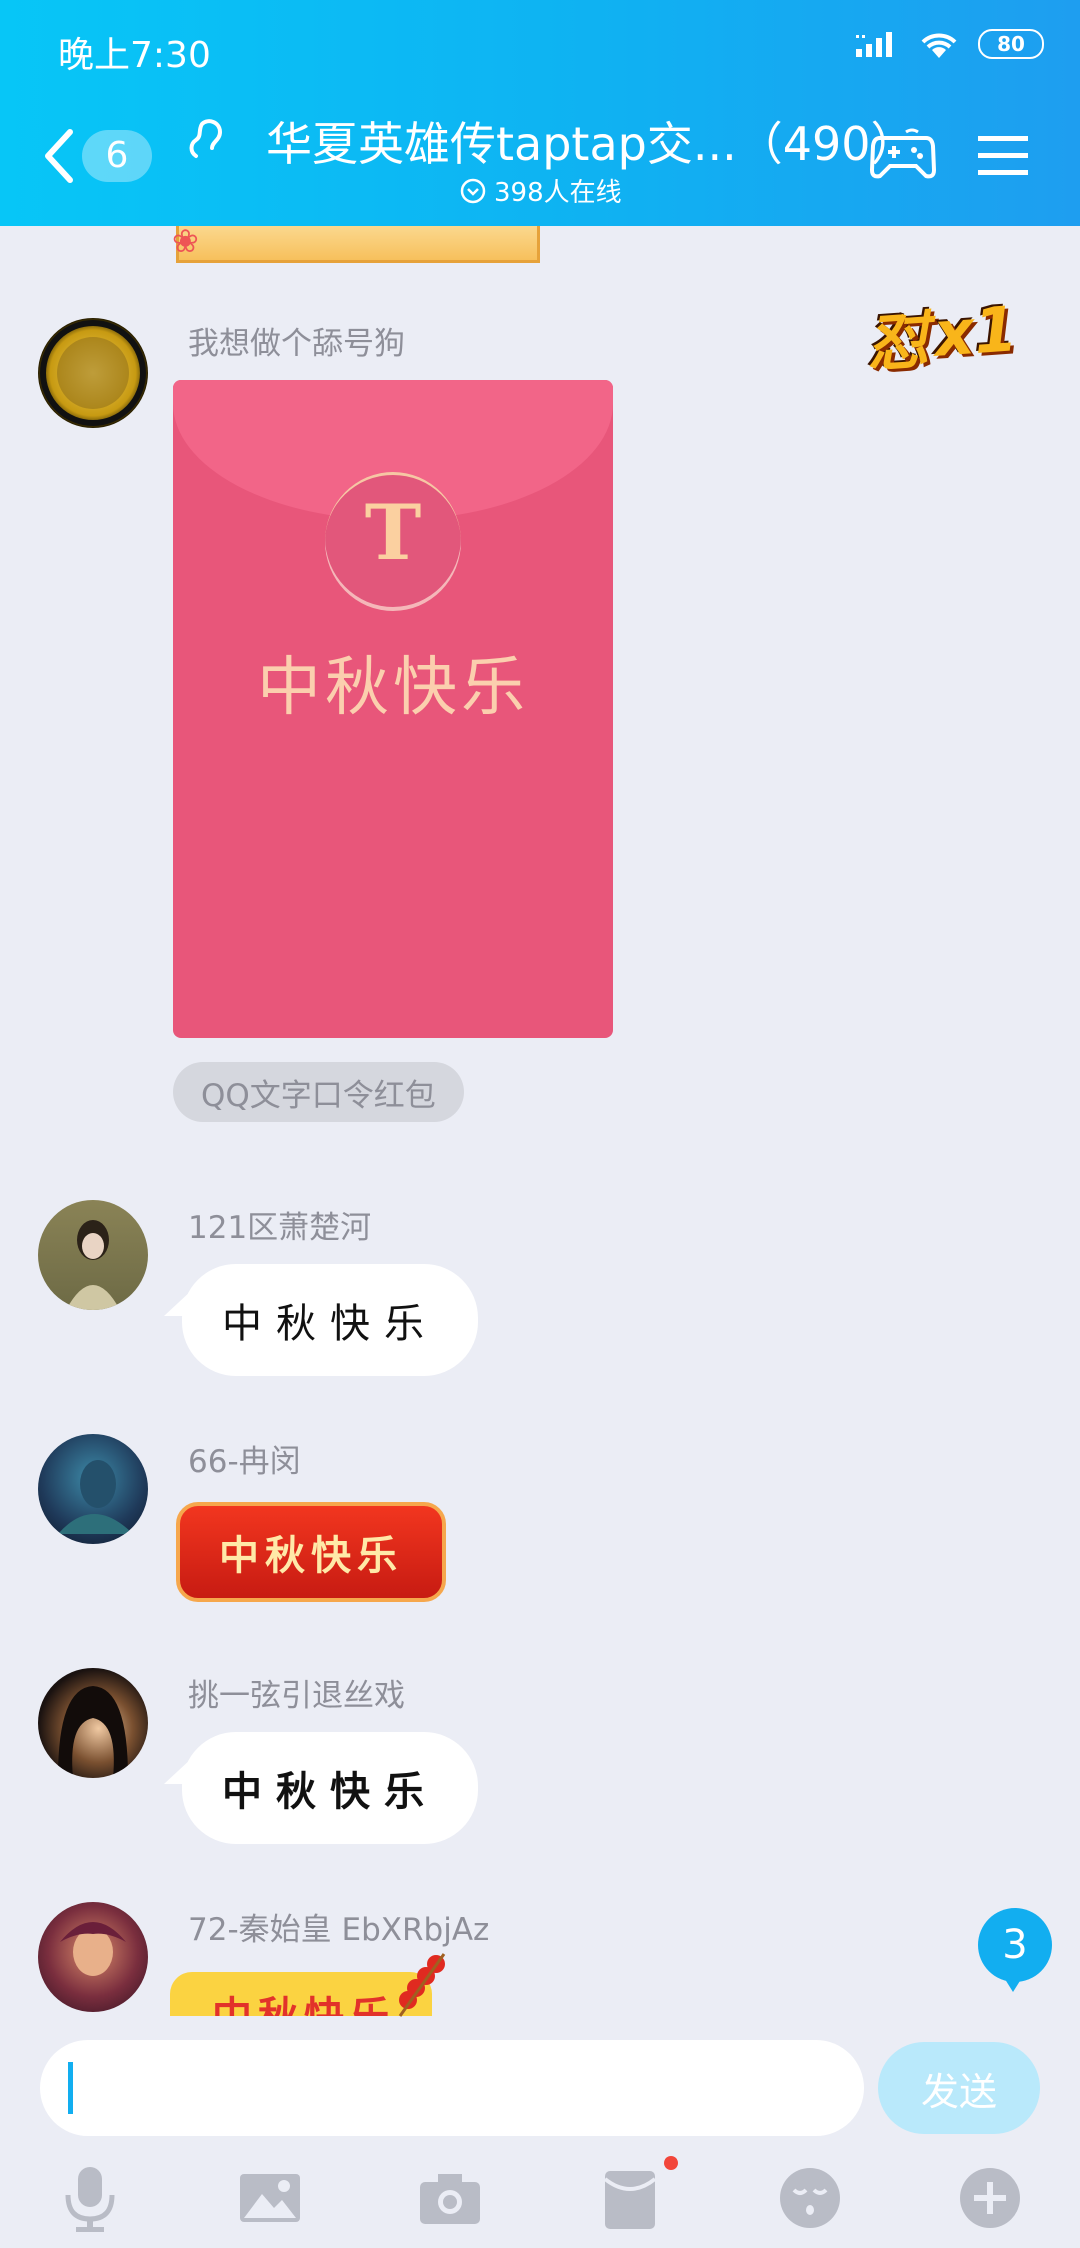  I want to click on message-input, so click(452, 2088).